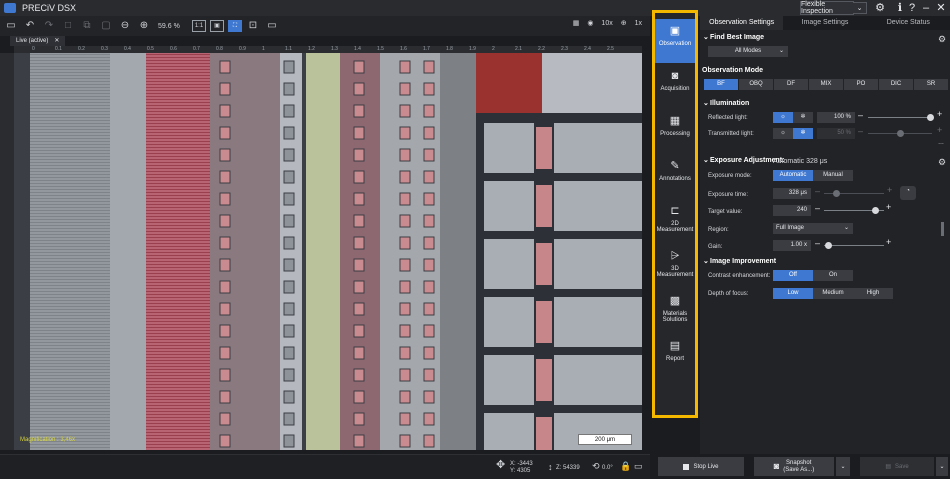 The width and height of the screenshot is (950, 479). I want to click on depth-low-button: Low, so click(793, 293).